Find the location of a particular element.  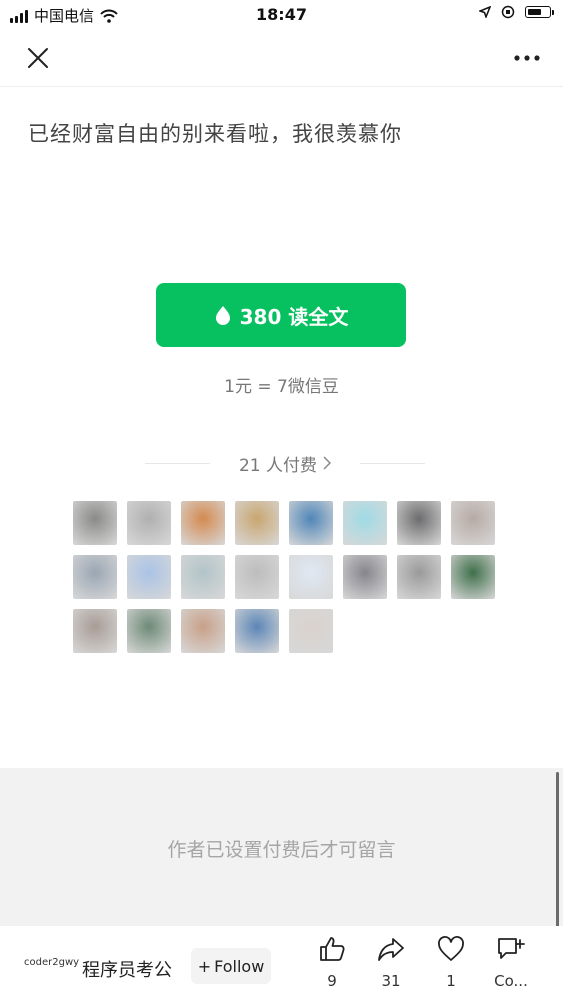

read-full-article-button: 380 读全文 is located at coordinates (281, 315).